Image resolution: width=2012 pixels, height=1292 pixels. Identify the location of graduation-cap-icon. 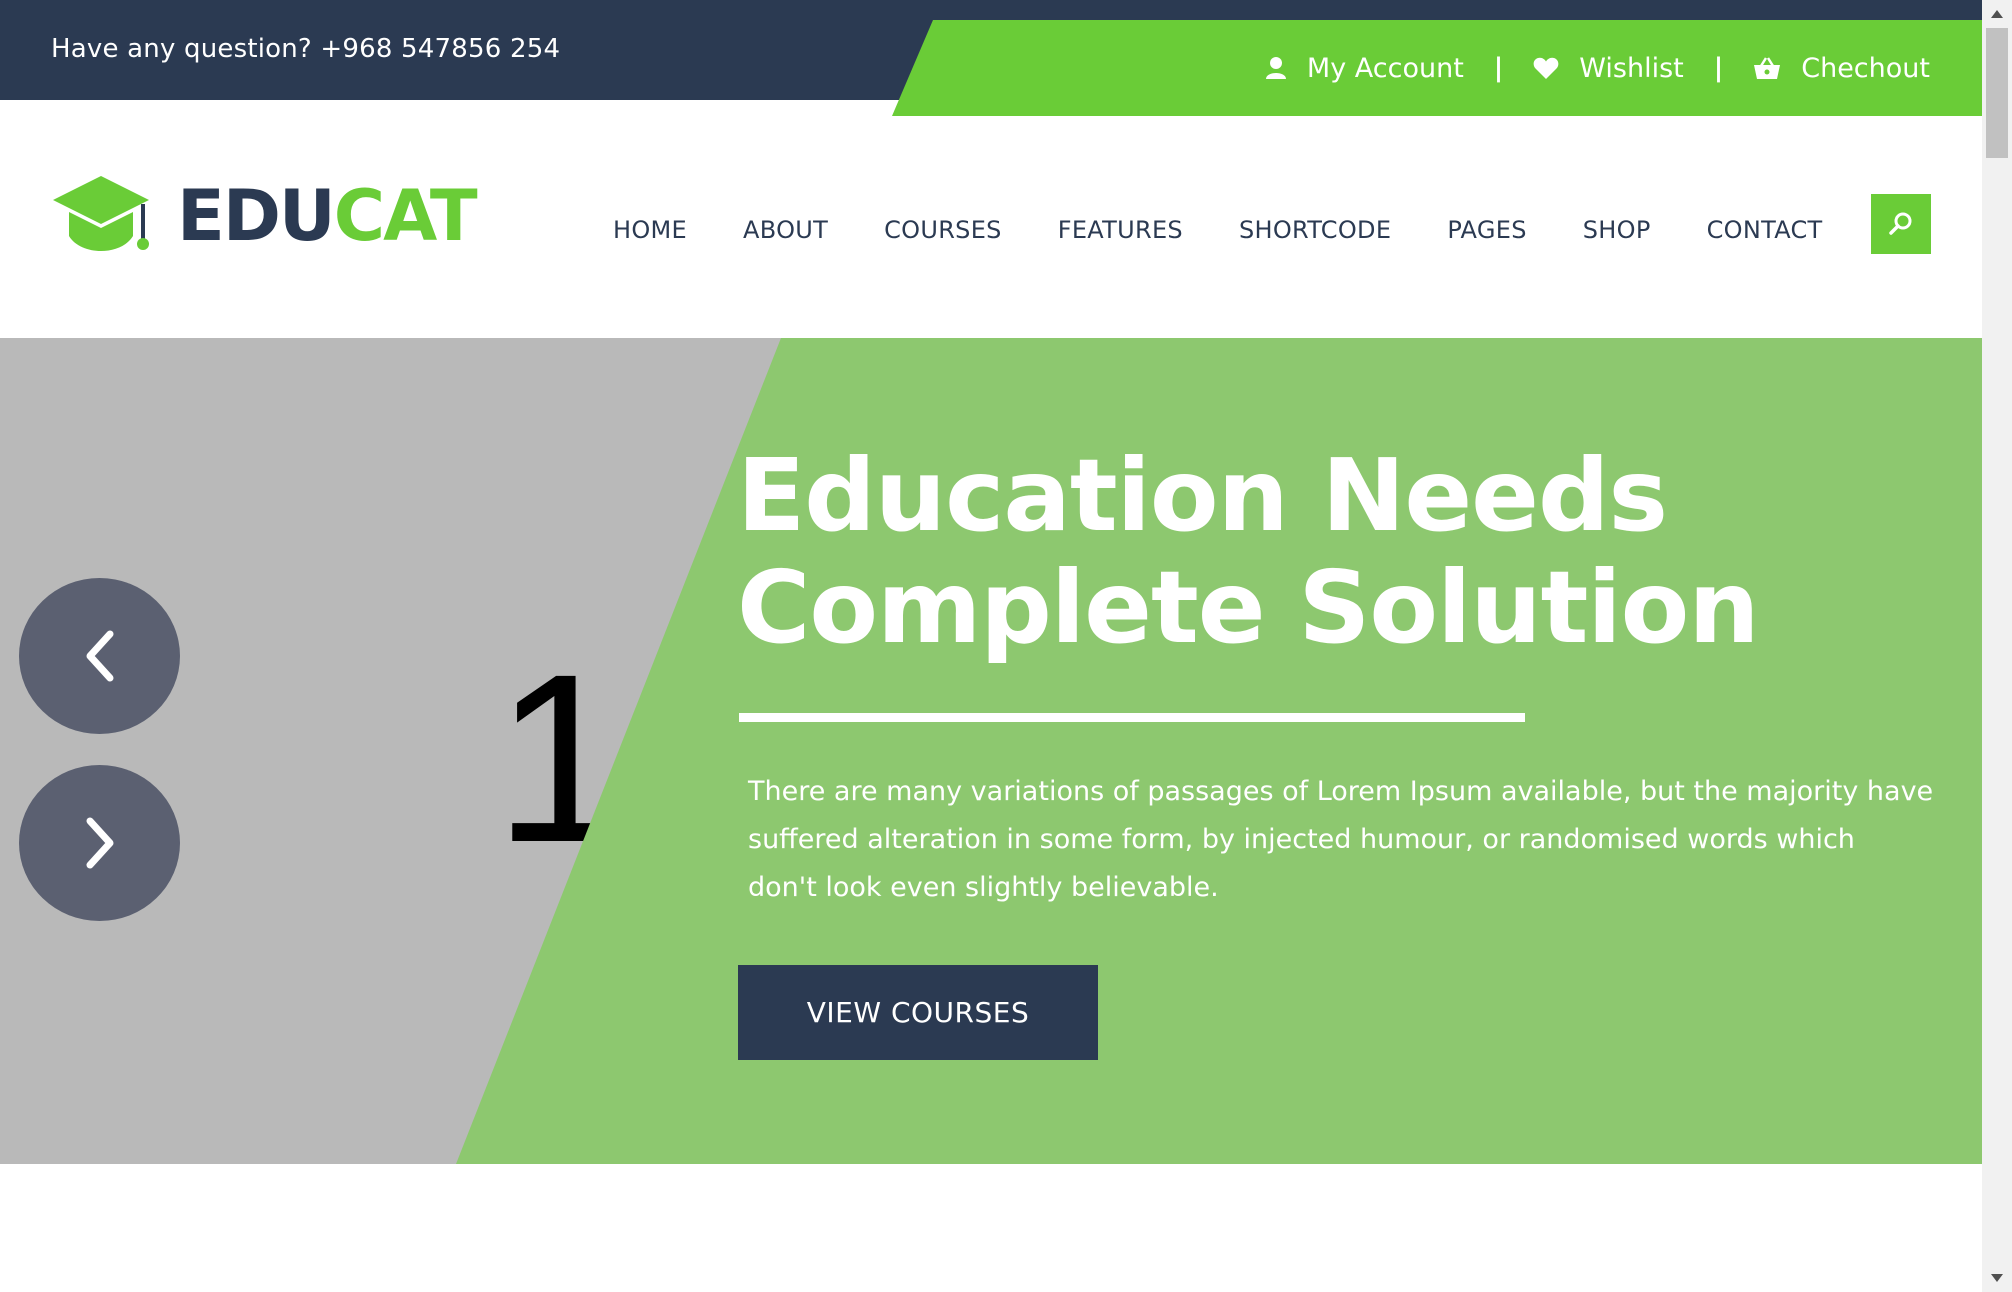
(101, 213).